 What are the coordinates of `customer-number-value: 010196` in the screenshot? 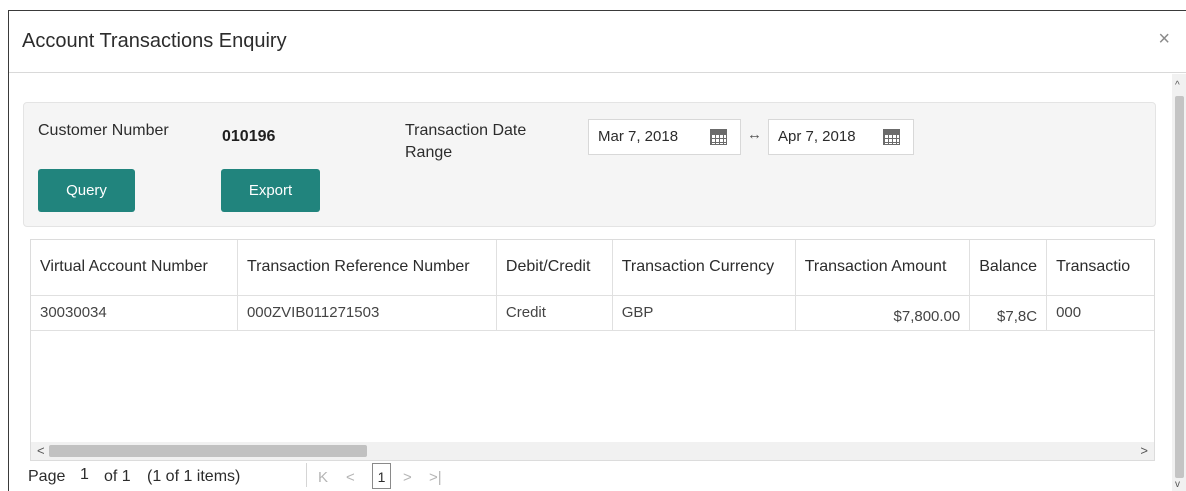 It's located at (249, 136).